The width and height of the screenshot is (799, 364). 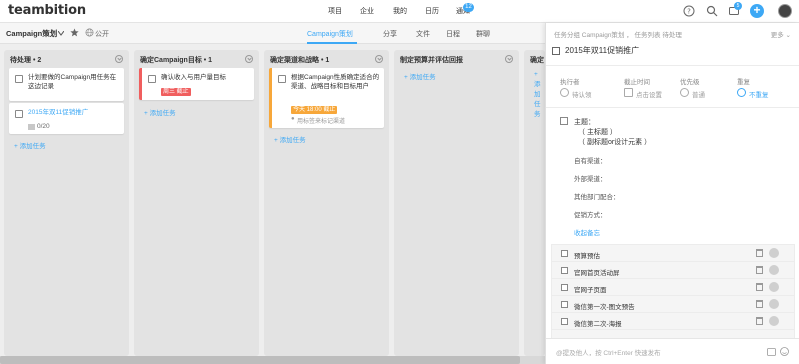 I want to click on subtask-item: 官网子页面, so click(x=673, y=287).